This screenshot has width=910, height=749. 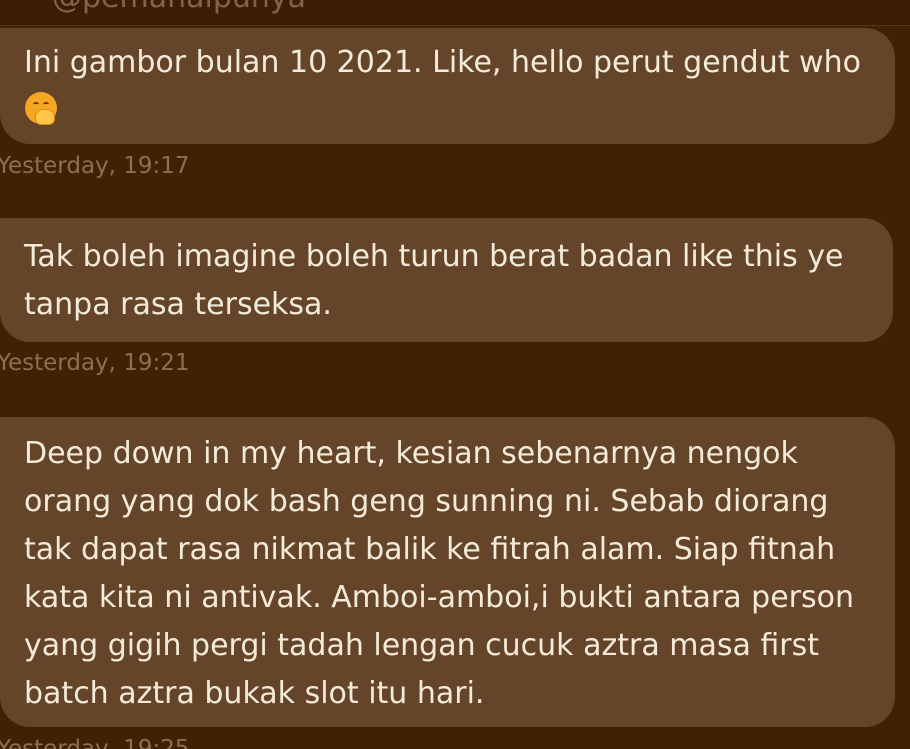 I want to click on message-timestamp-3: Yesterday, 19:25, so click(x=95, y=742).